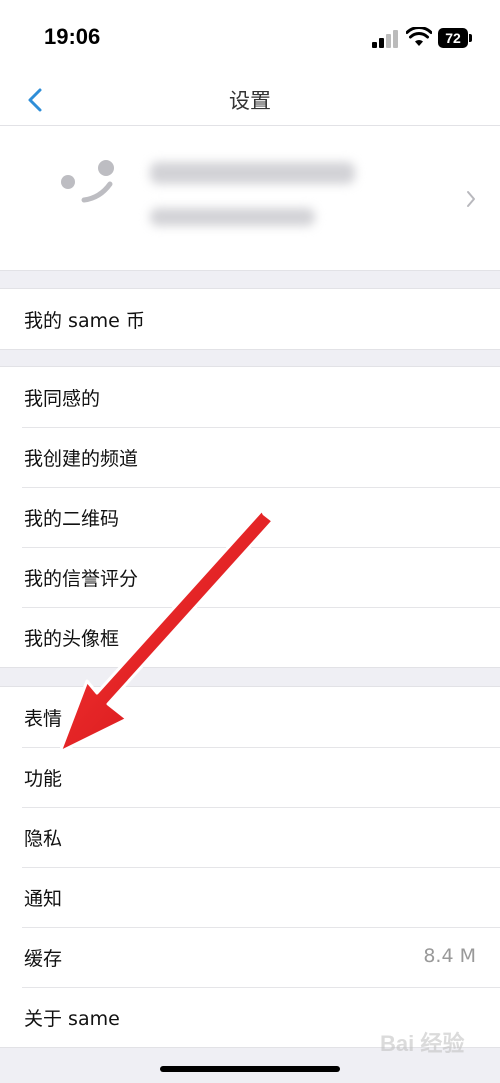 The image size is (500, 1083). I want to click on list-item-stickers: 表情, so click(250, 717).